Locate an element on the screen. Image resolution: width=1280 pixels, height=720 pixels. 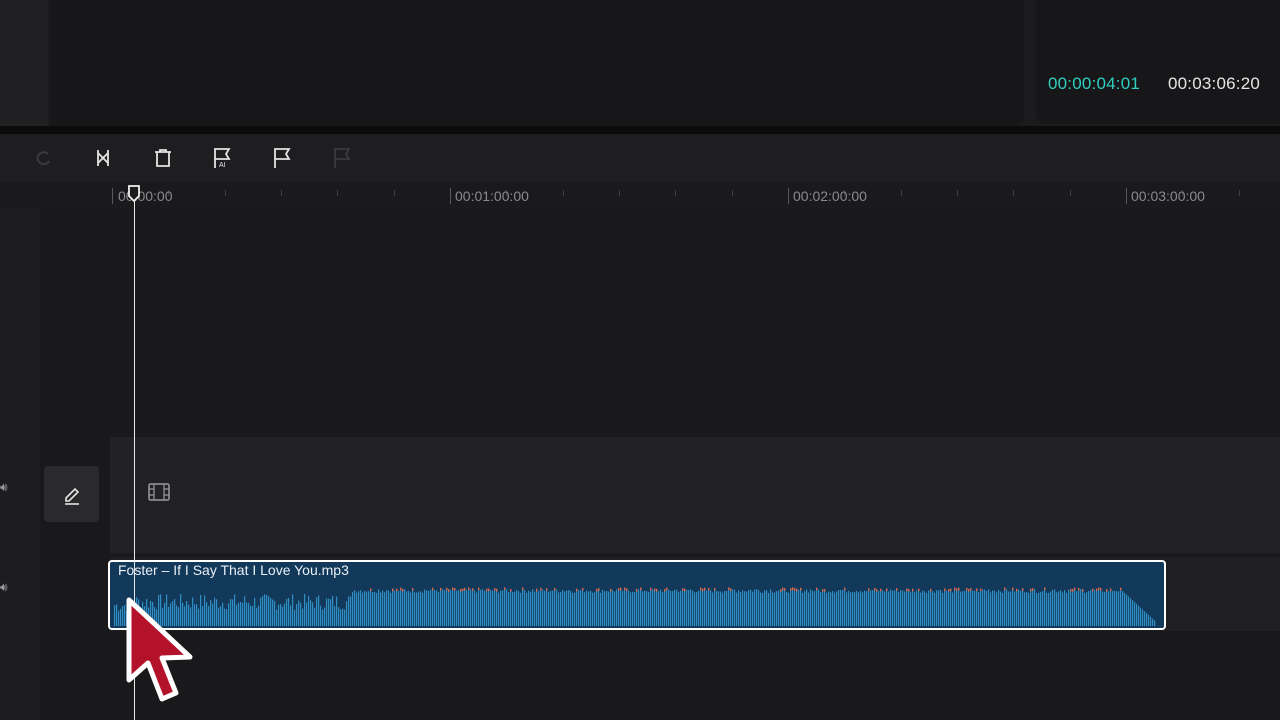
video-track-audio-icon: 🔊︎ is located at coordinates (4, 487).